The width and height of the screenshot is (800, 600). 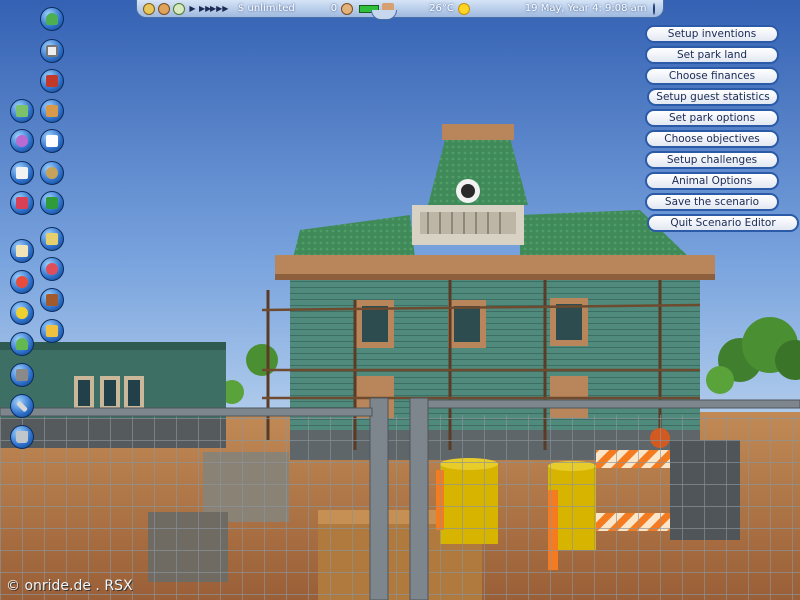 I want to click on mascot-icon, so click(x=52, y=173).